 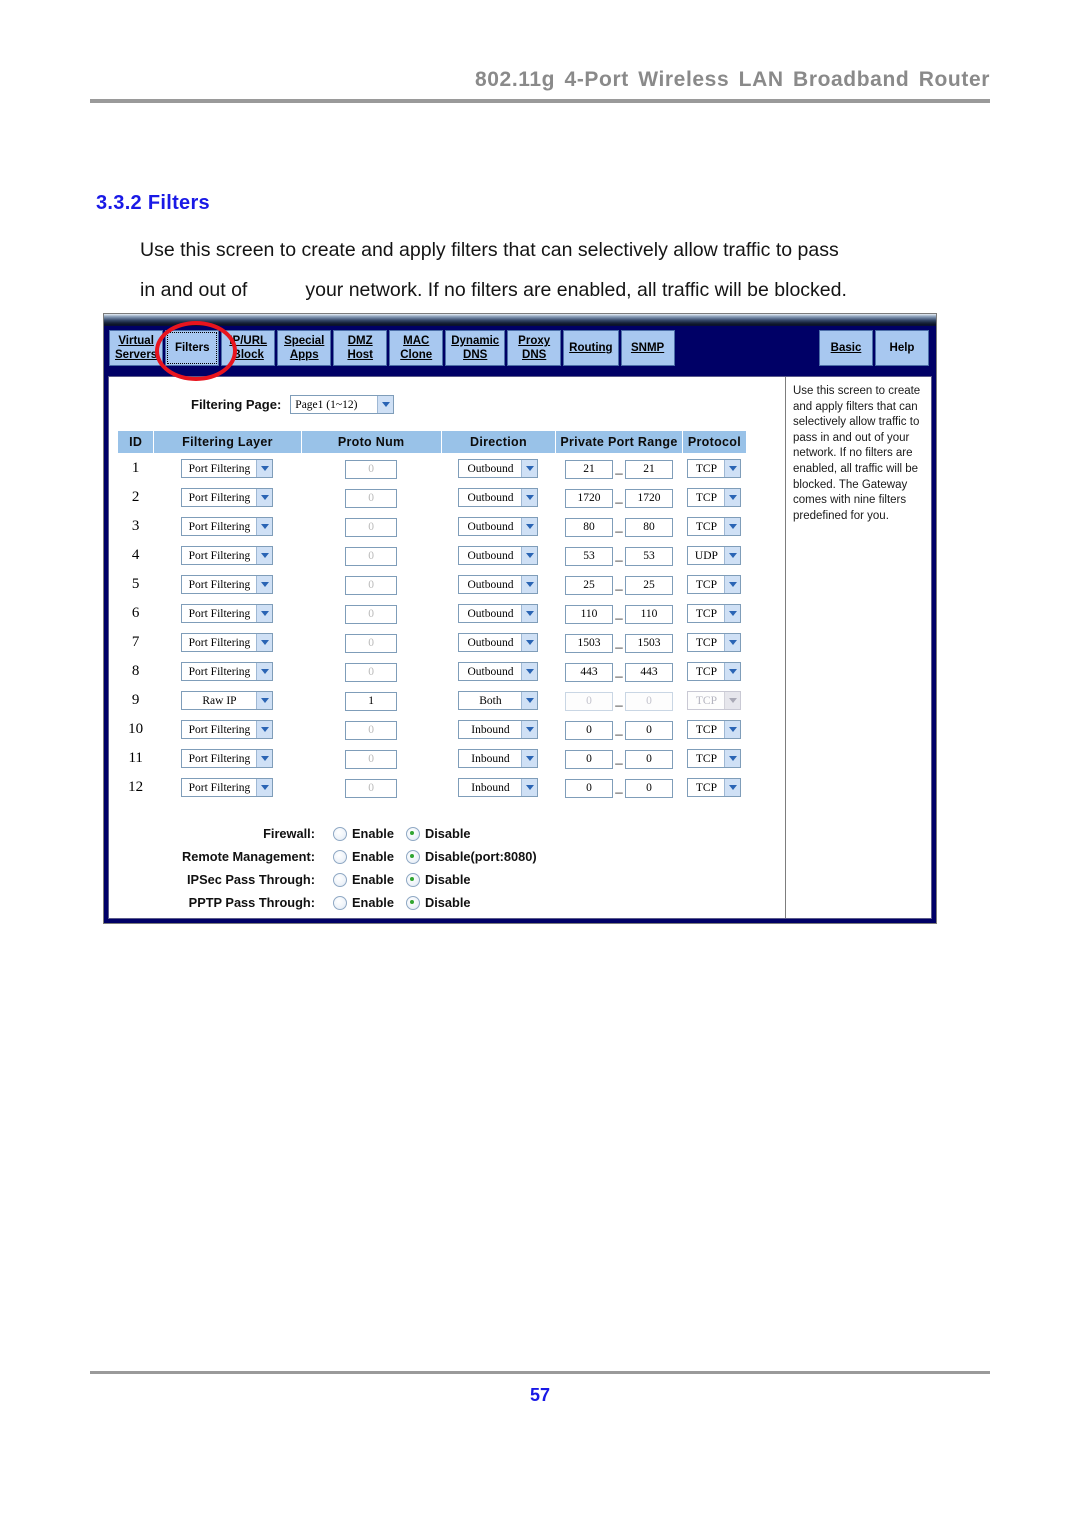 I want to click on port-range-end-input: 443, so click(x=649, y=672).